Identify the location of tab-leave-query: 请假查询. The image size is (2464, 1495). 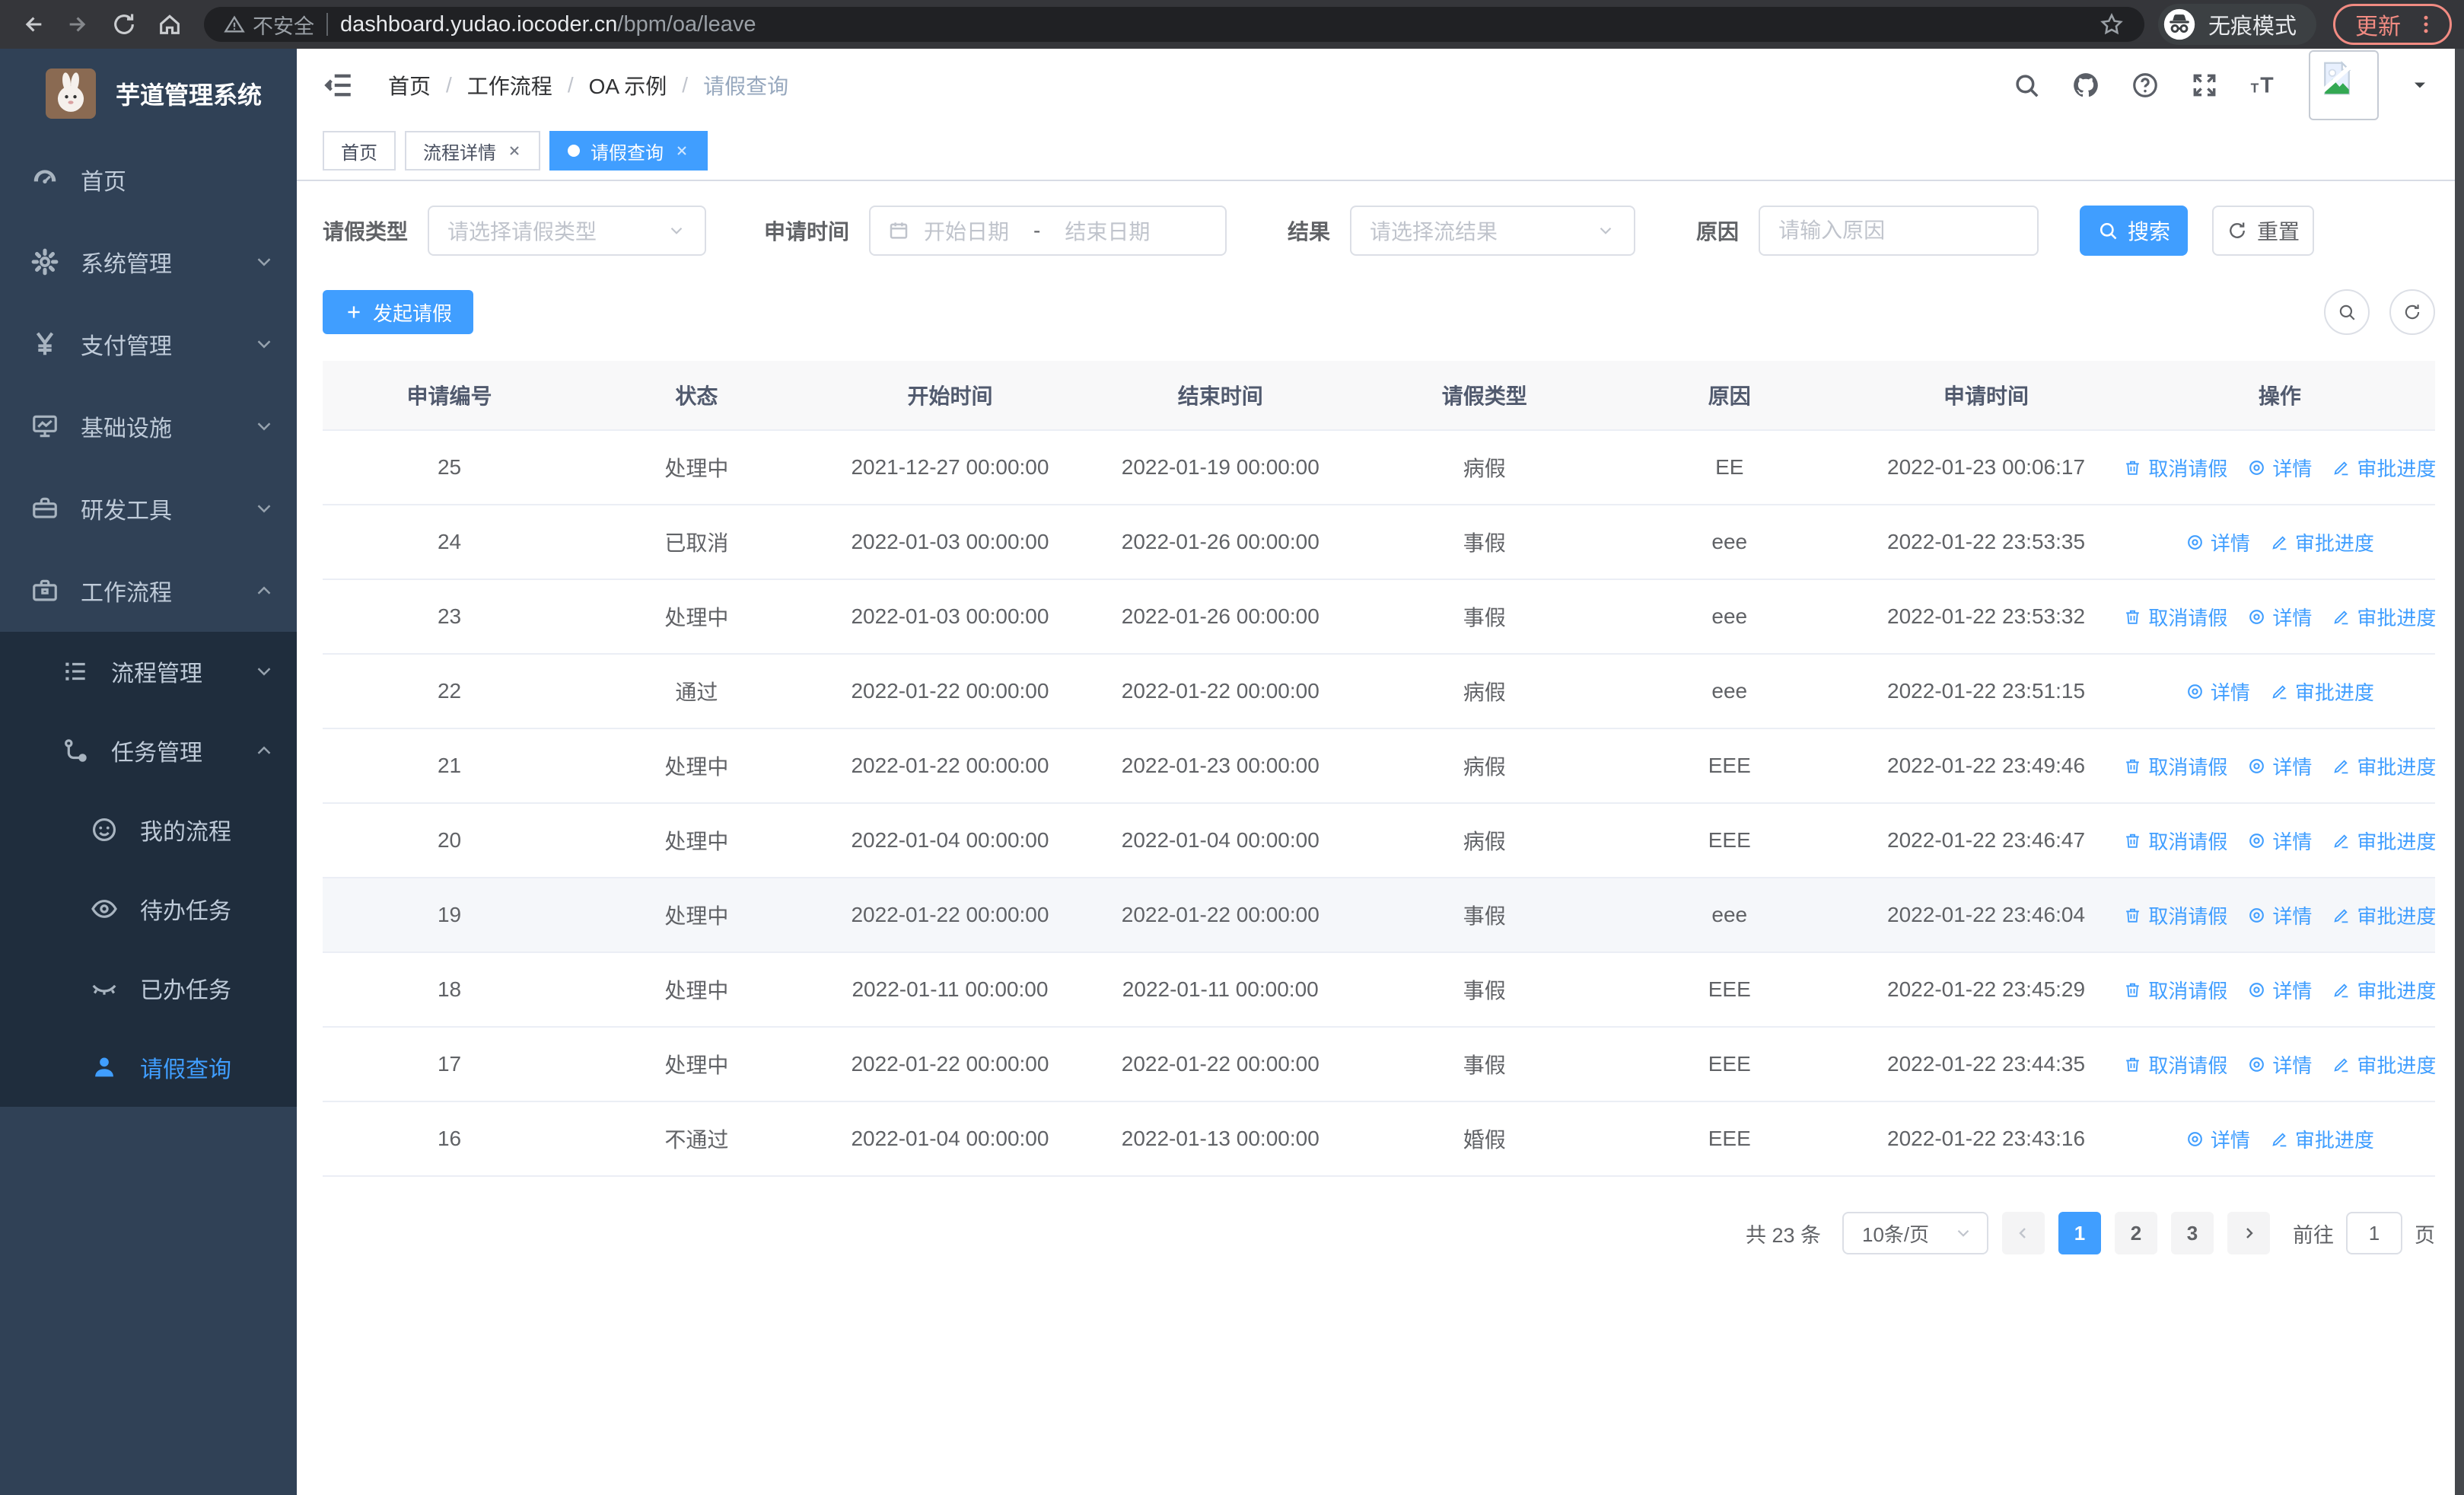
(628, 151).